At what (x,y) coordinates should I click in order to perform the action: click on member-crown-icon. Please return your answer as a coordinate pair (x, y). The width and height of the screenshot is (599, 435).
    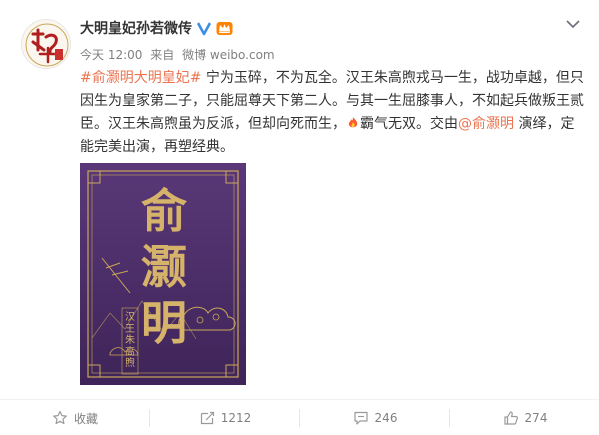
    Looking at the image, I should click on (224, 28).